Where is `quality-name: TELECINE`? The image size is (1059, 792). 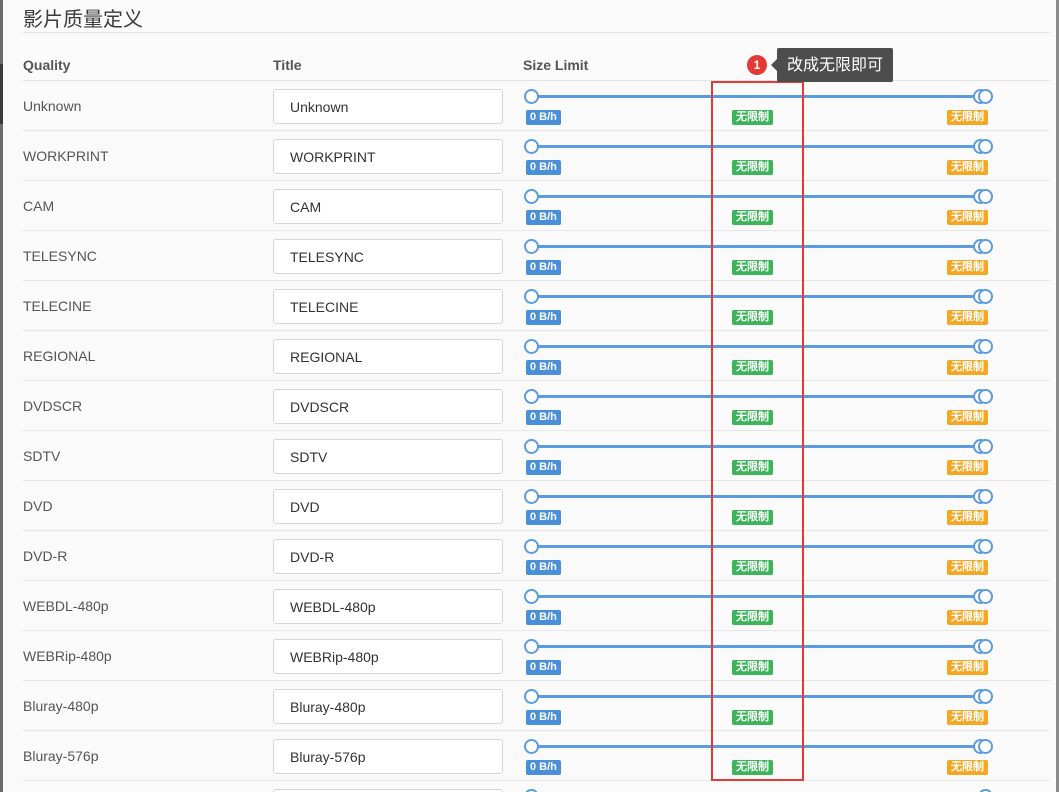 quality-name: TELECINE is located at coordinates (57, 306).